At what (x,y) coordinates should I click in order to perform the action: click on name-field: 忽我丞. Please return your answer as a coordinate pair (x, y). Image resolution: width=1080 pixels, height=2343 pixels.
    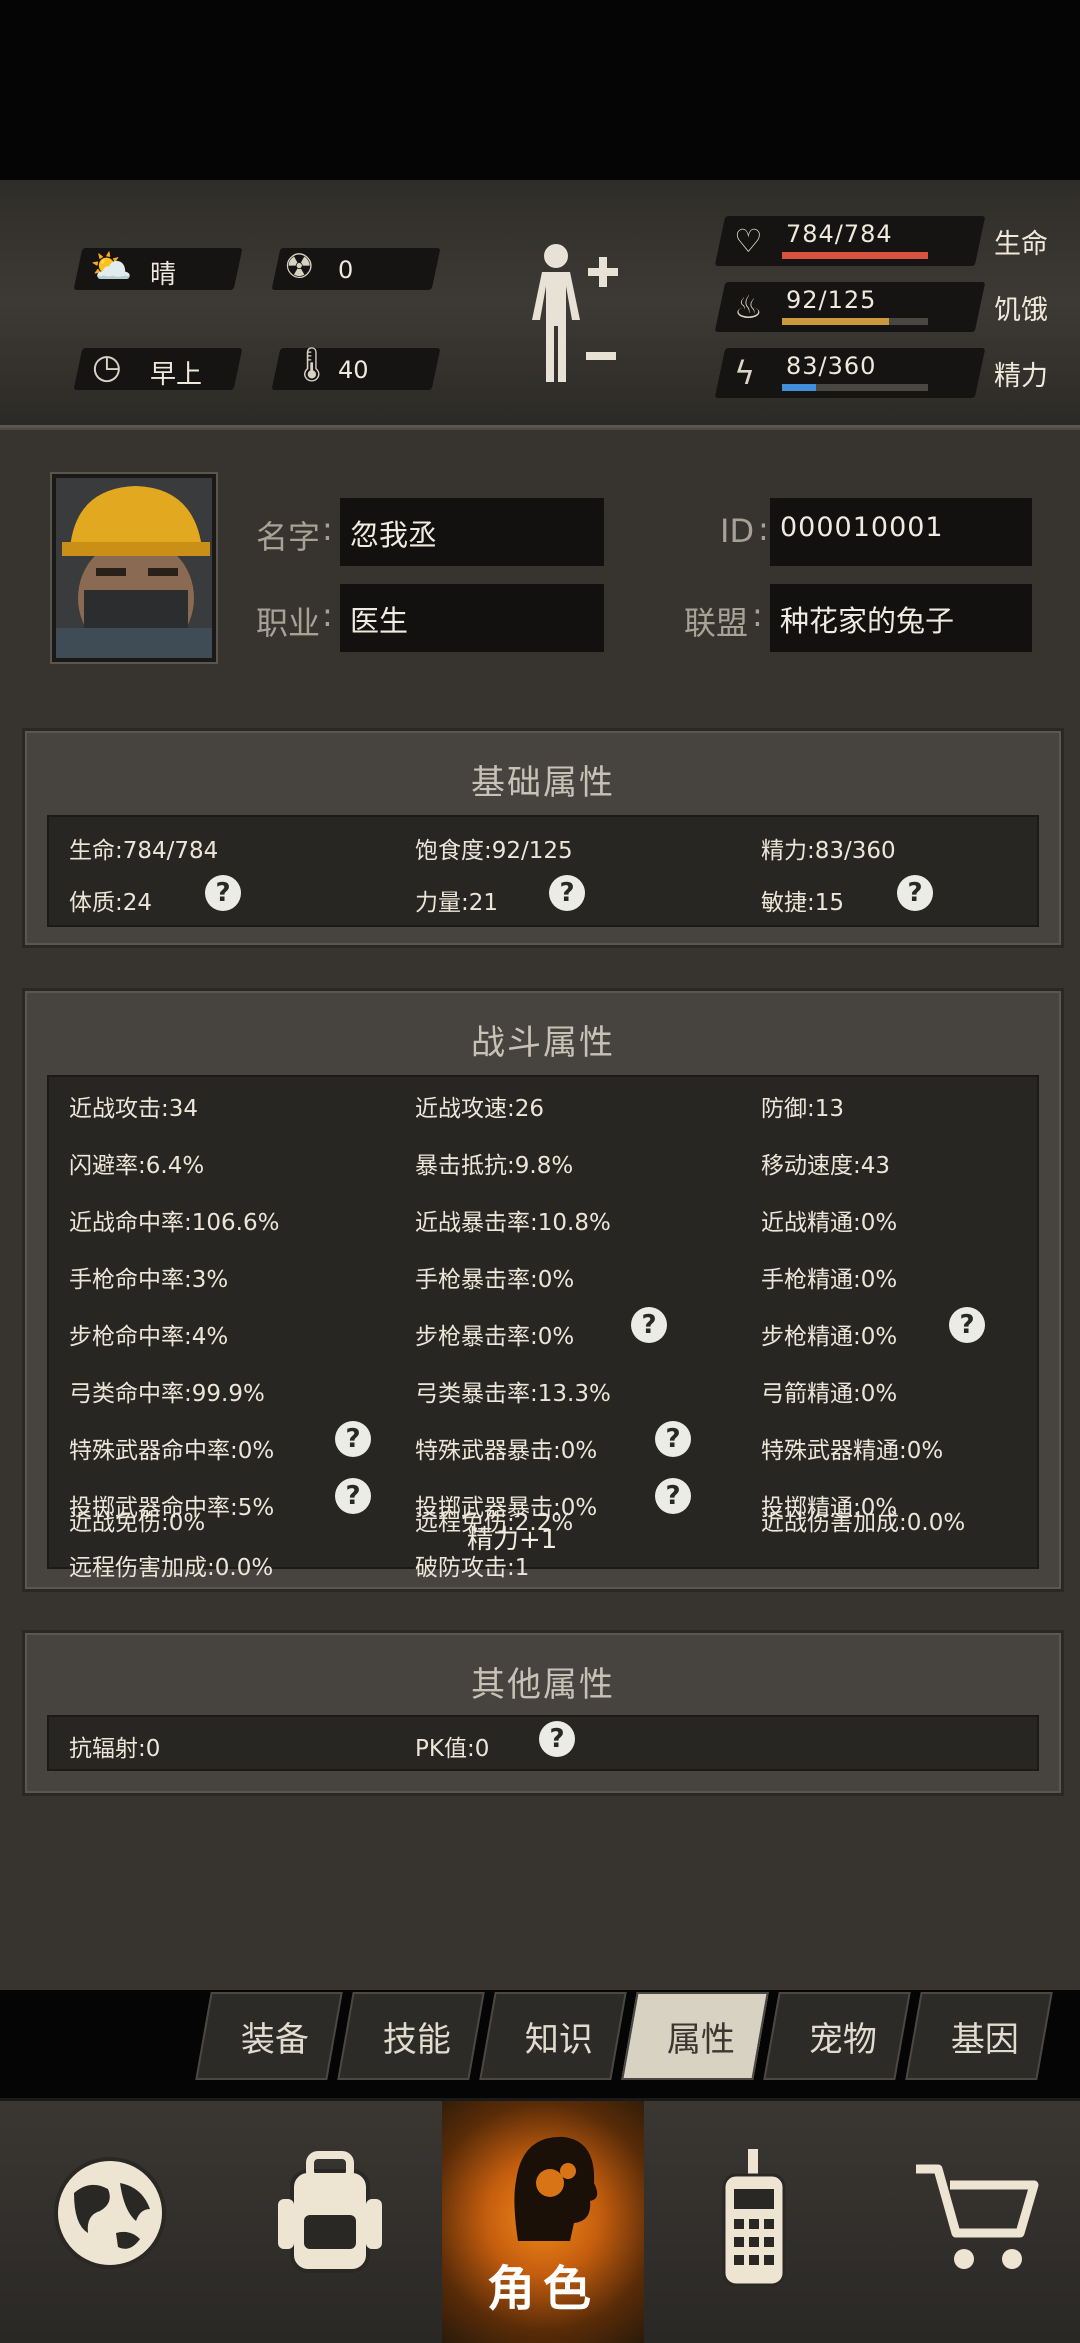
    Looking at the image, I should click on (472, 532).